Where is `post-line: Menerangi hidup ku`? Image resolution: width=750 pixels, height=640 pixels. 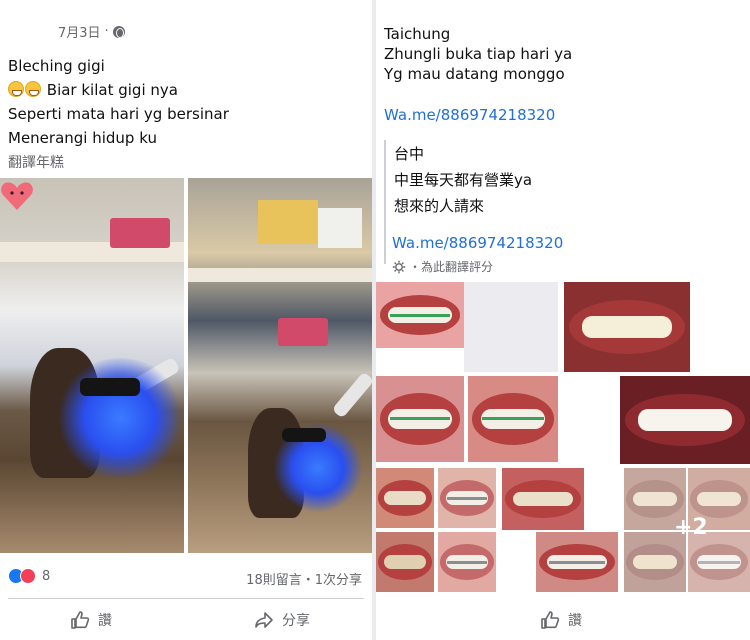 post-line: Menerangi hidup ku is located at coordinates (82, 138).